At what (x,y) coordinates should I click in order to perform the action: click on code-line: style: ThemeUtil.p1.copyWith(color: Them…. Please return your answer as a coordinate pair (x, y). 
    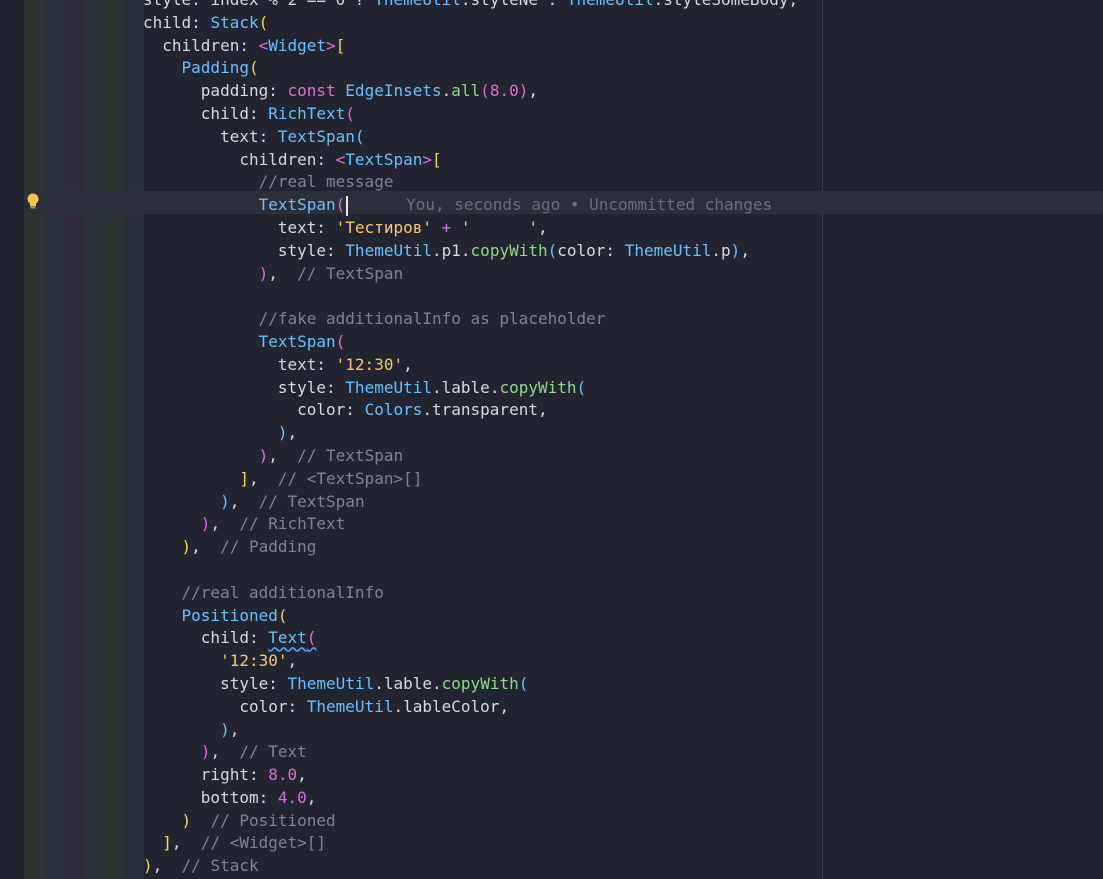
    Looking at the image, I should click on (563, 251).